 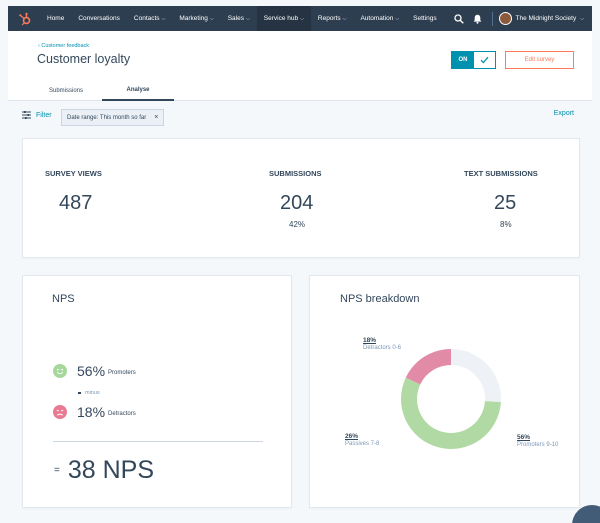 I want to click on detractors-row: 18% Detractors, so click(x=94, y=412).